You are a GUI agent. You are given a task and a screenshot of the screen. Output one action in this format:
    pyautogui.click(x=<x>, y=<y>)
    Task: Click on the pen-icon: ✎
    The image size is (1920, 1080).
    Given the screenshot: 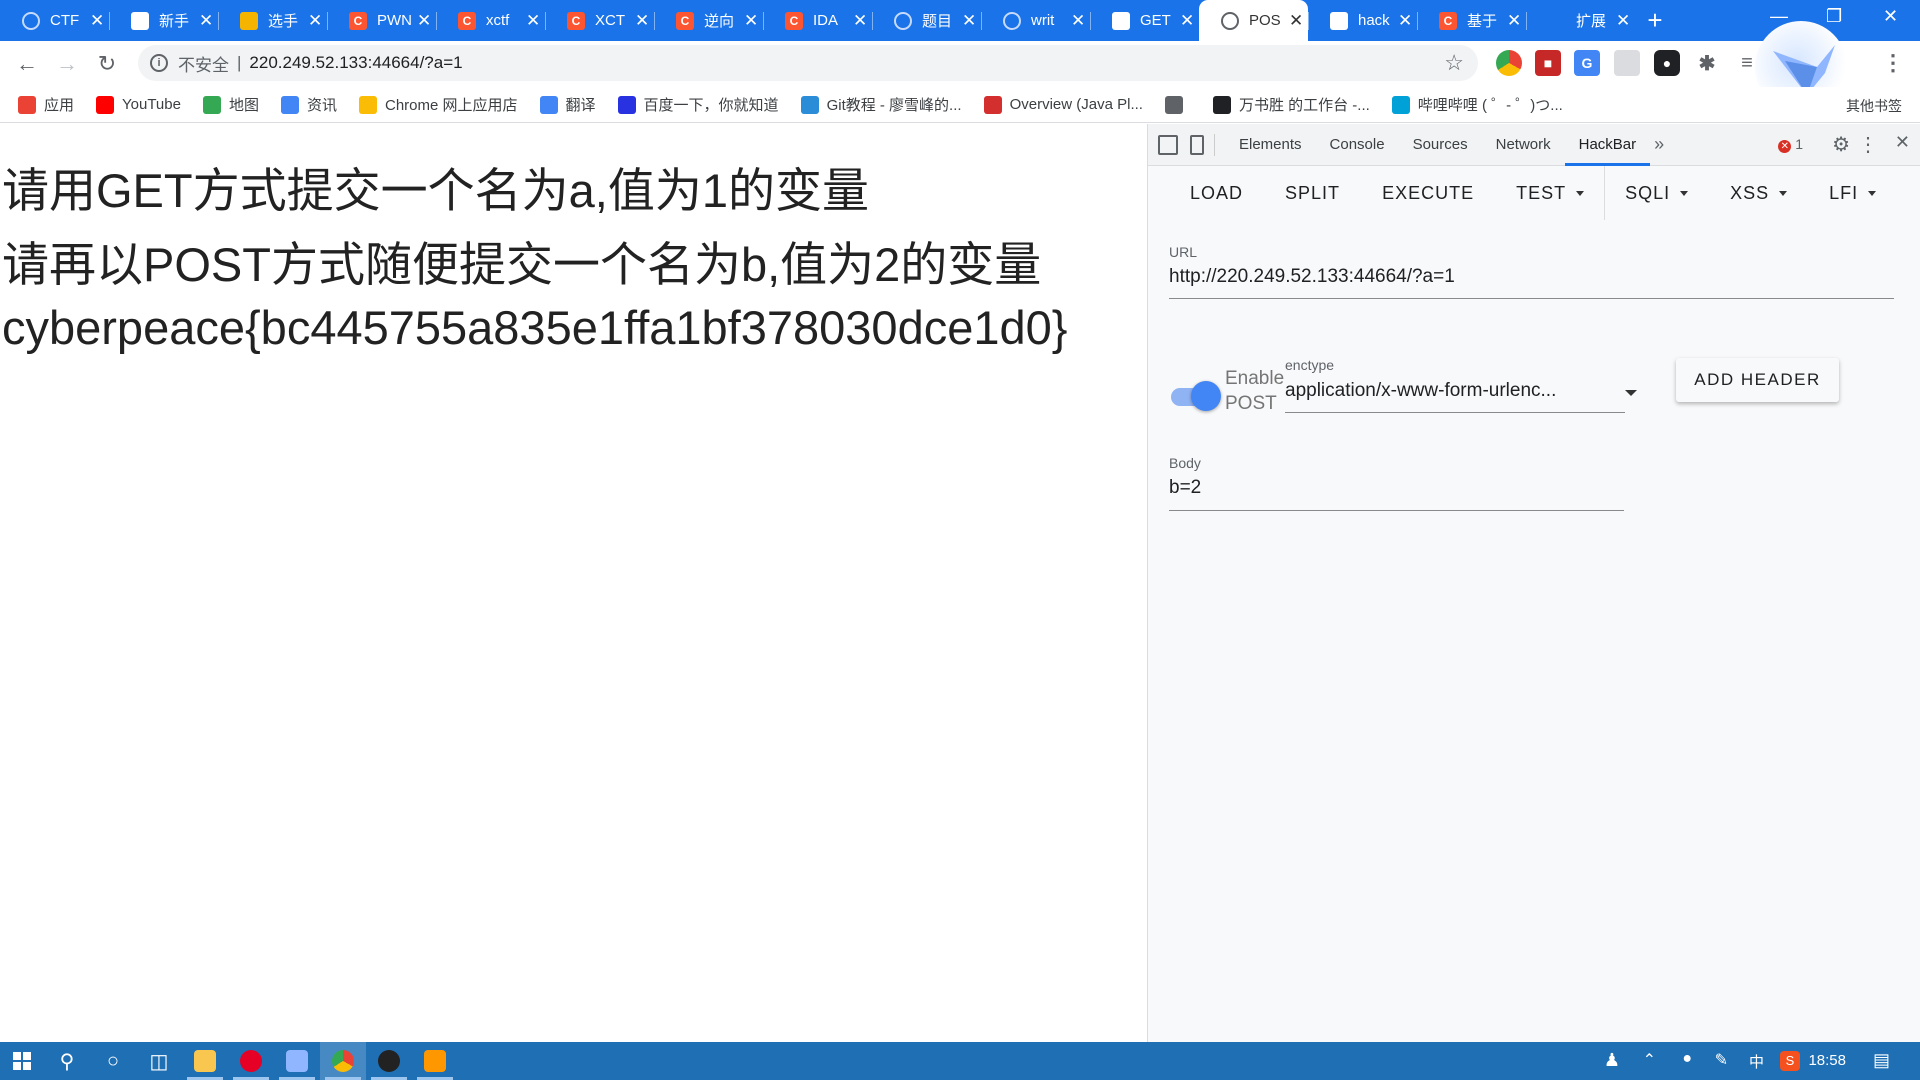 What is the action you would take?
    pyautogui.click(x=1721, y=1060)
    